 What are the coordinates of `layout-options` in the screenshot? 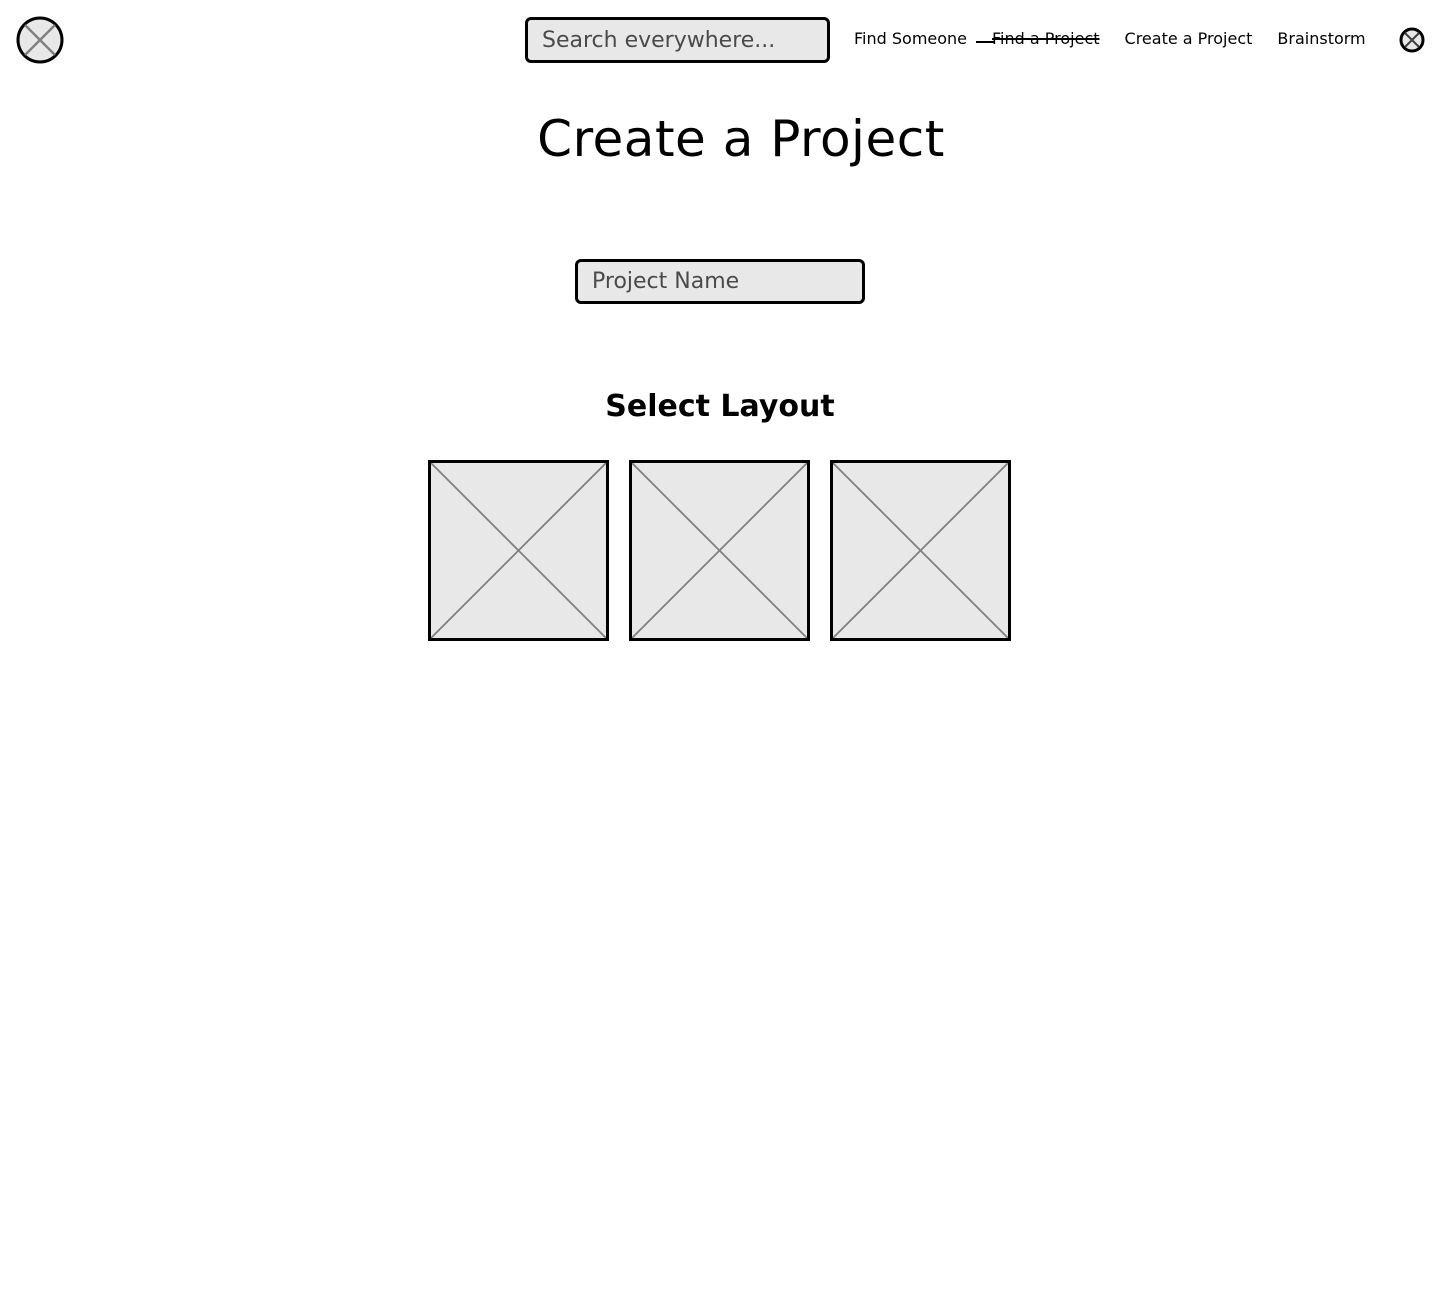 It's located at (719, 550).